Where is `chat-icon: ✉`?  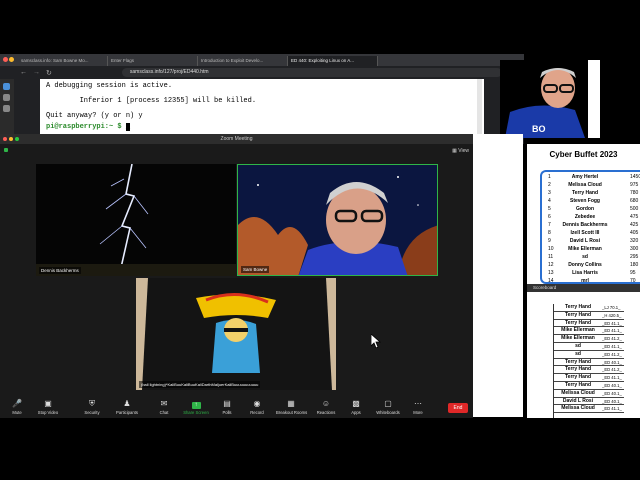
chat-icon: ✉ is located at coordinates (164, 403).